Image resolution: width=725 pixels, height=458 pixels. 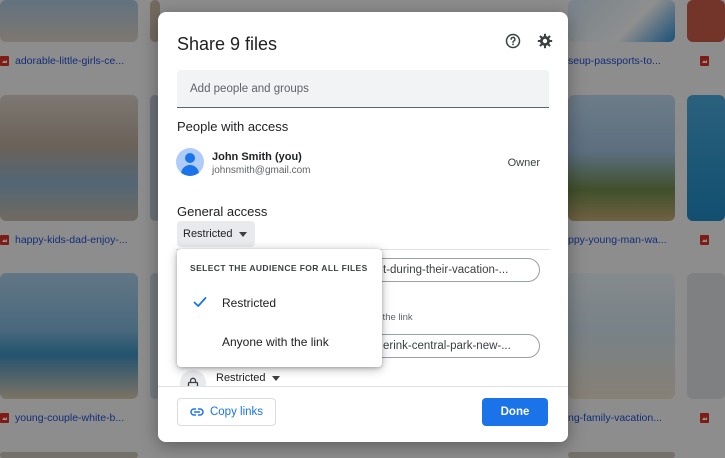 What do you see at coordinates (515, 412) in the screenshot?
I see `done-button: Done` at bounding box center [515, 412].